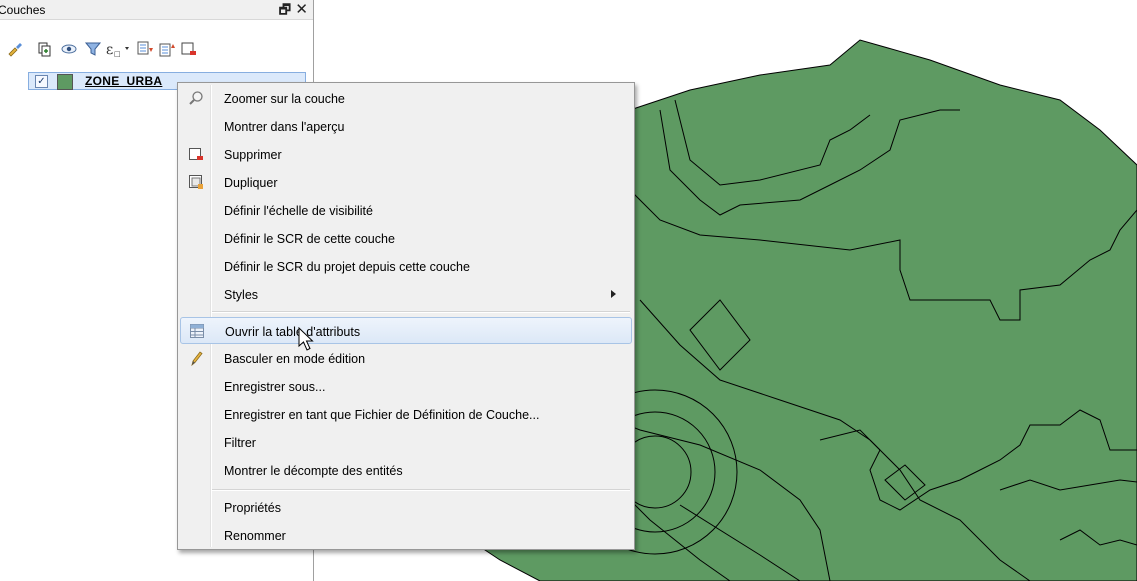 The height and width of the screenshot is (581, 1137). What do you see at coordinates (613, 294) in the screenshot?
I see `submenu-arrow-icon` at bounding box center [613, 294].